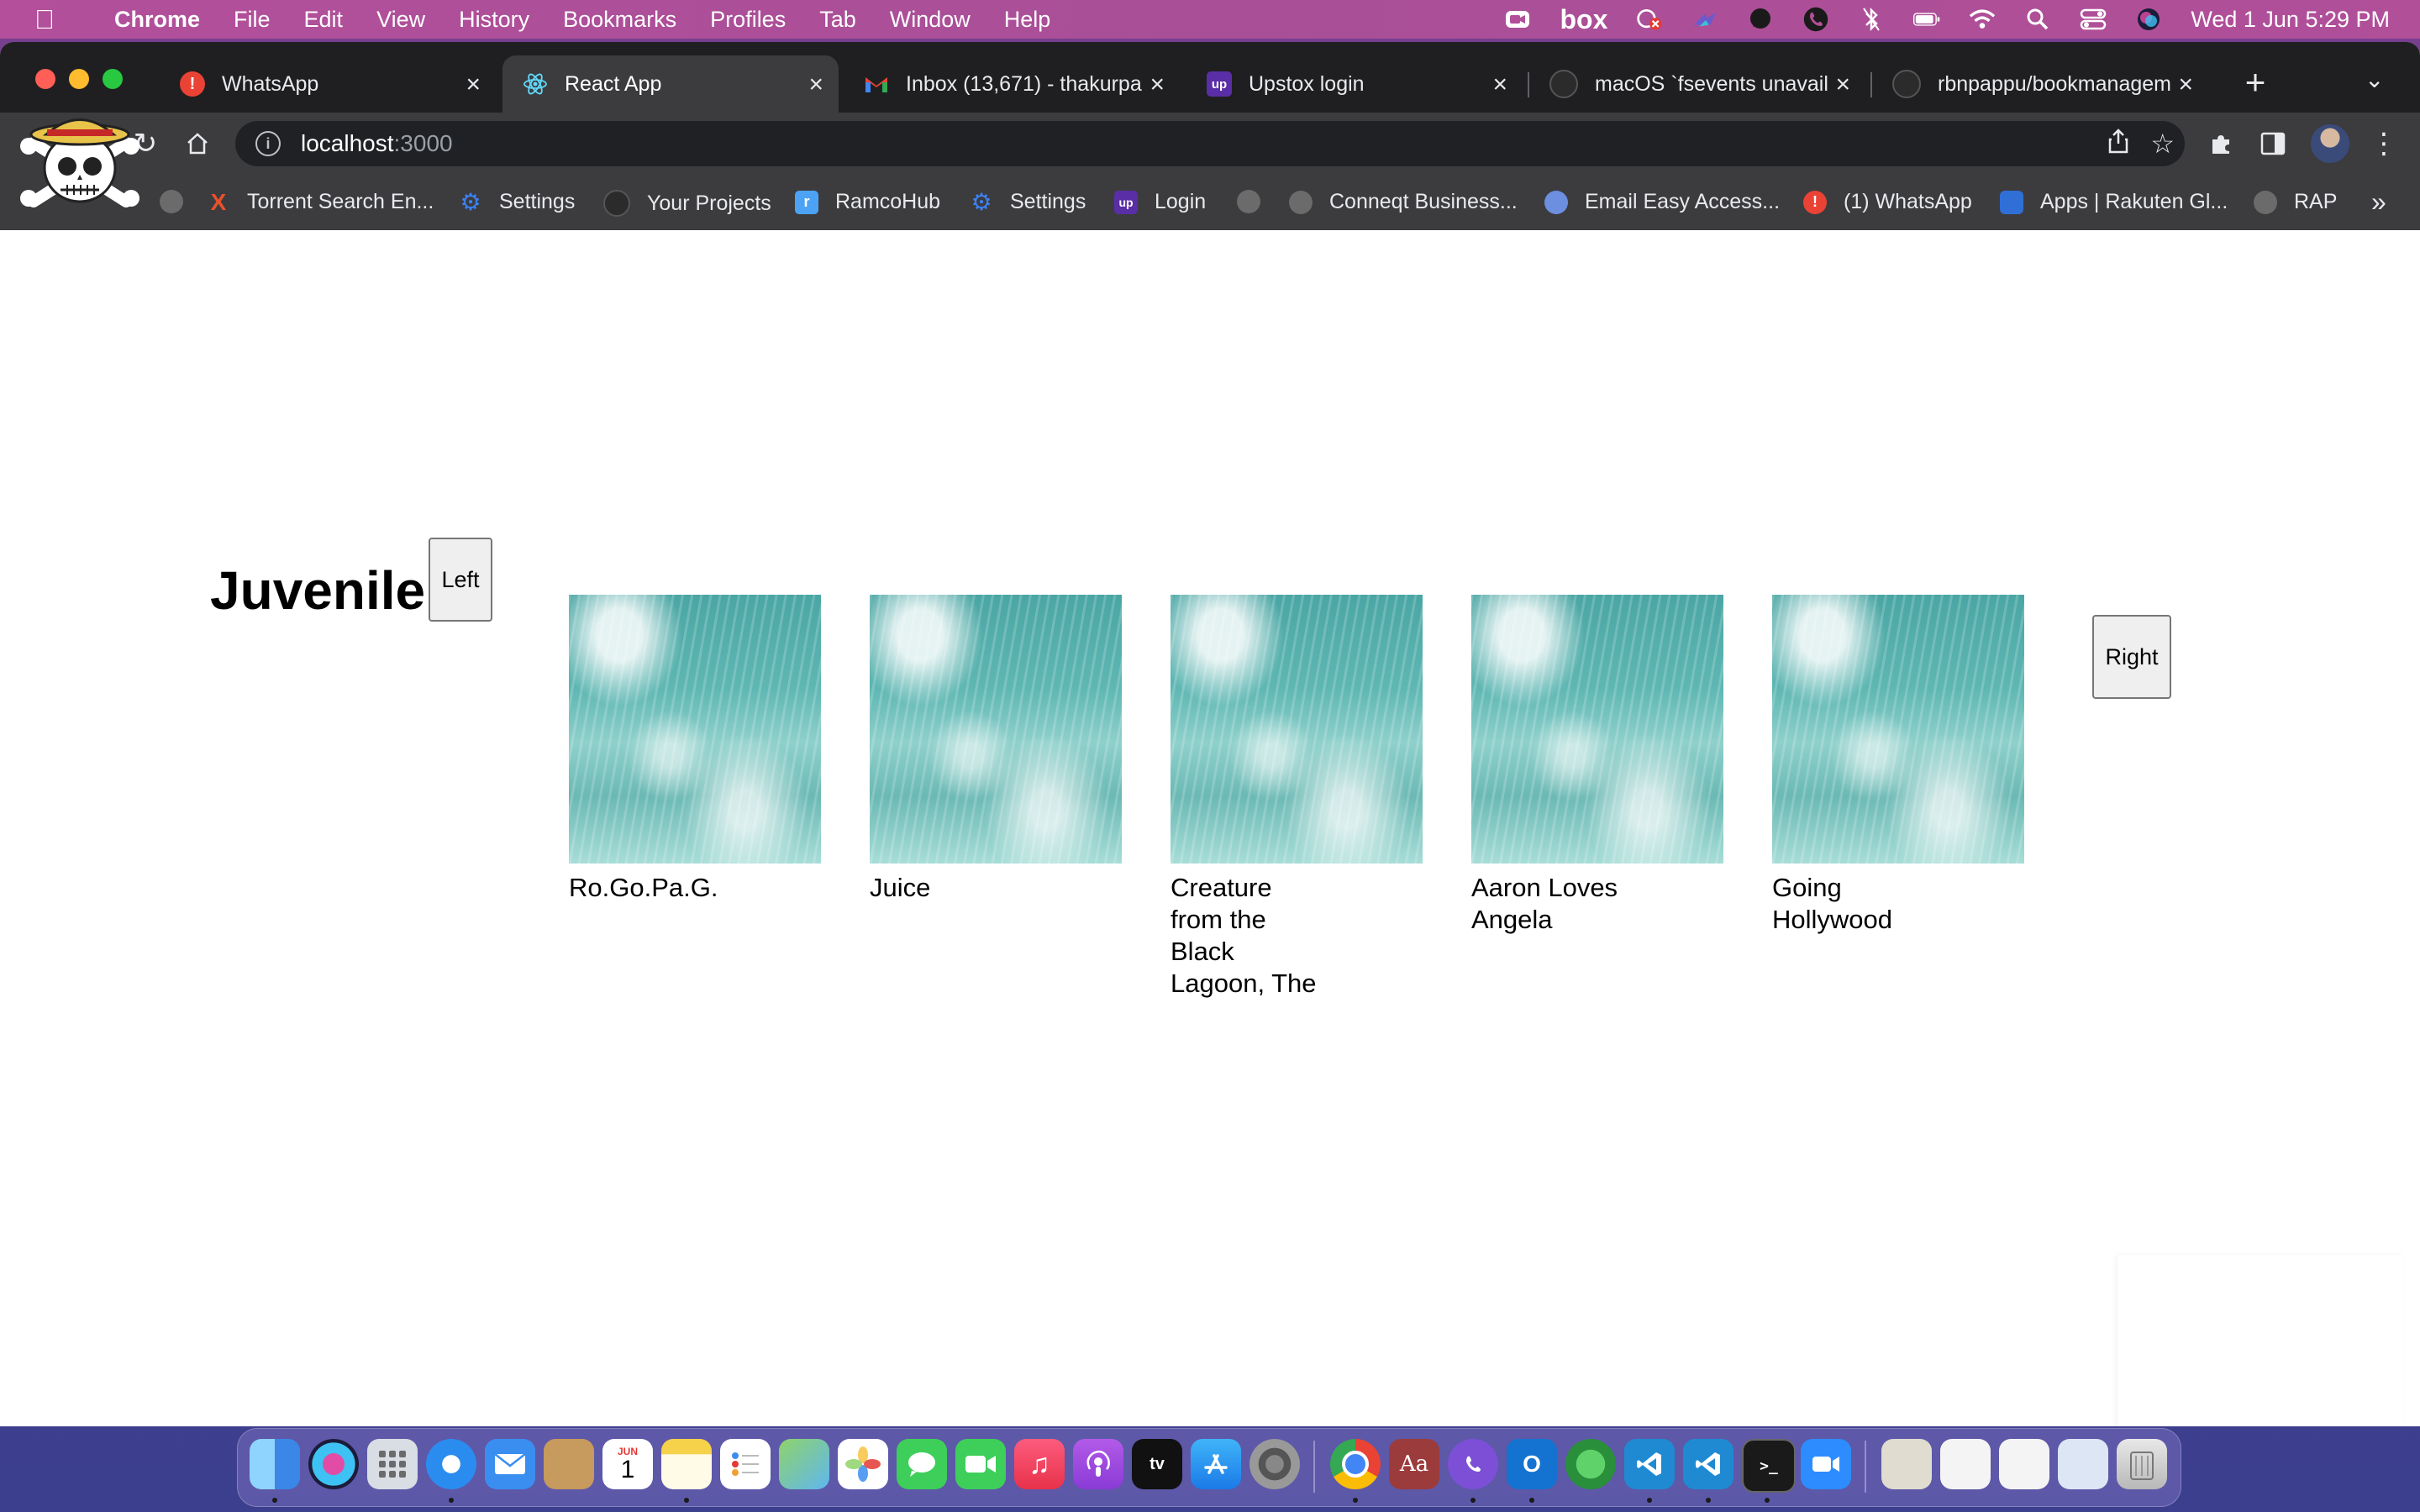  Describe the element at coordinates (687, 1464) in the screenshot. I see `notes-icon` at that location.